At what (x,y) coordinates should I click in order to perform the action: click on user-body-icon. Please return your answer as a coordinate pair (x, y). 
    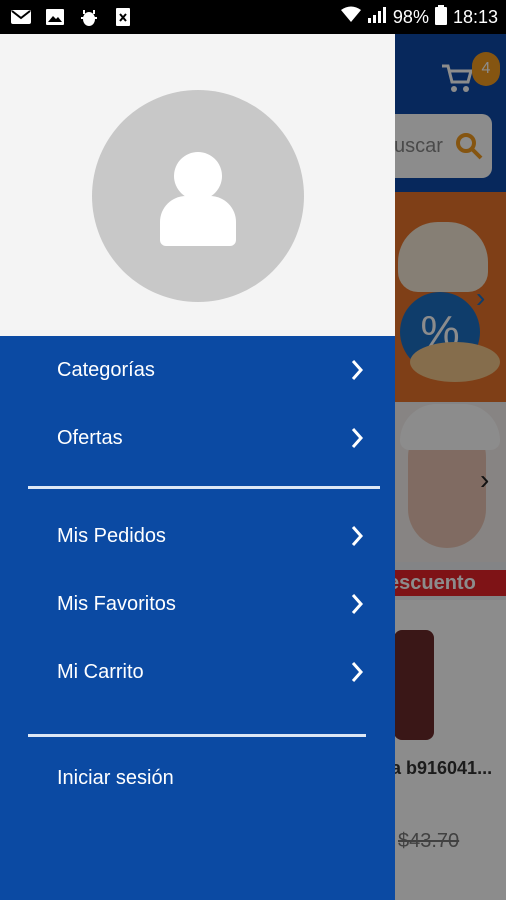
    Looking at the image, I should click on (198, 221).